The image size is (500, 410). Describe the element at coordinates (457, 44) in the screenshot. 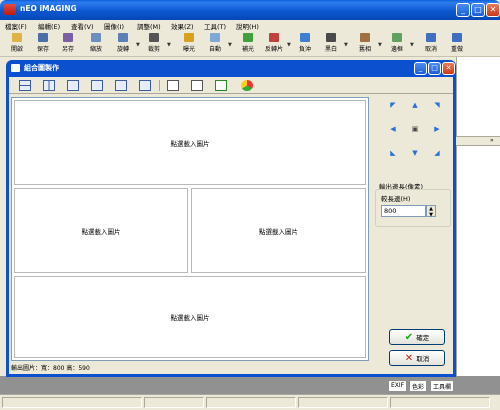

I see `redo-button: 重做` at that location.